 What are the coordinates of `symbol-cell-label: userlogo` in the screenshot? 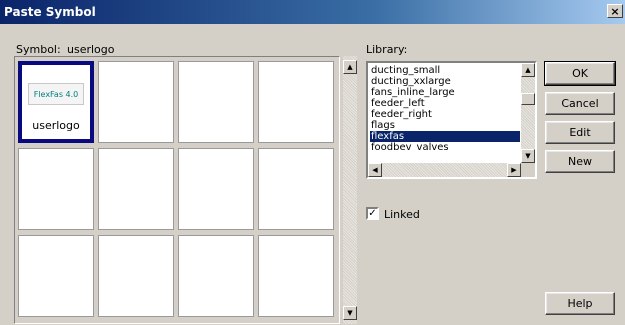 It's located at (56, 125).